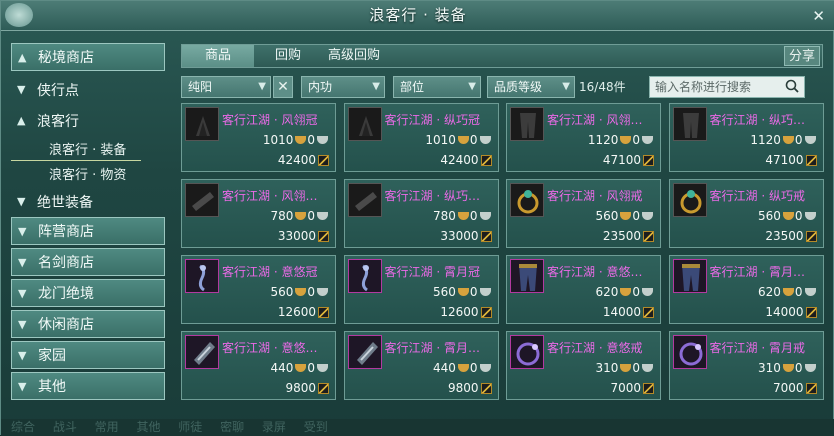  Describe the element at coordinates (364, 124) in the screenshot. I see `hat-icon` at that location.